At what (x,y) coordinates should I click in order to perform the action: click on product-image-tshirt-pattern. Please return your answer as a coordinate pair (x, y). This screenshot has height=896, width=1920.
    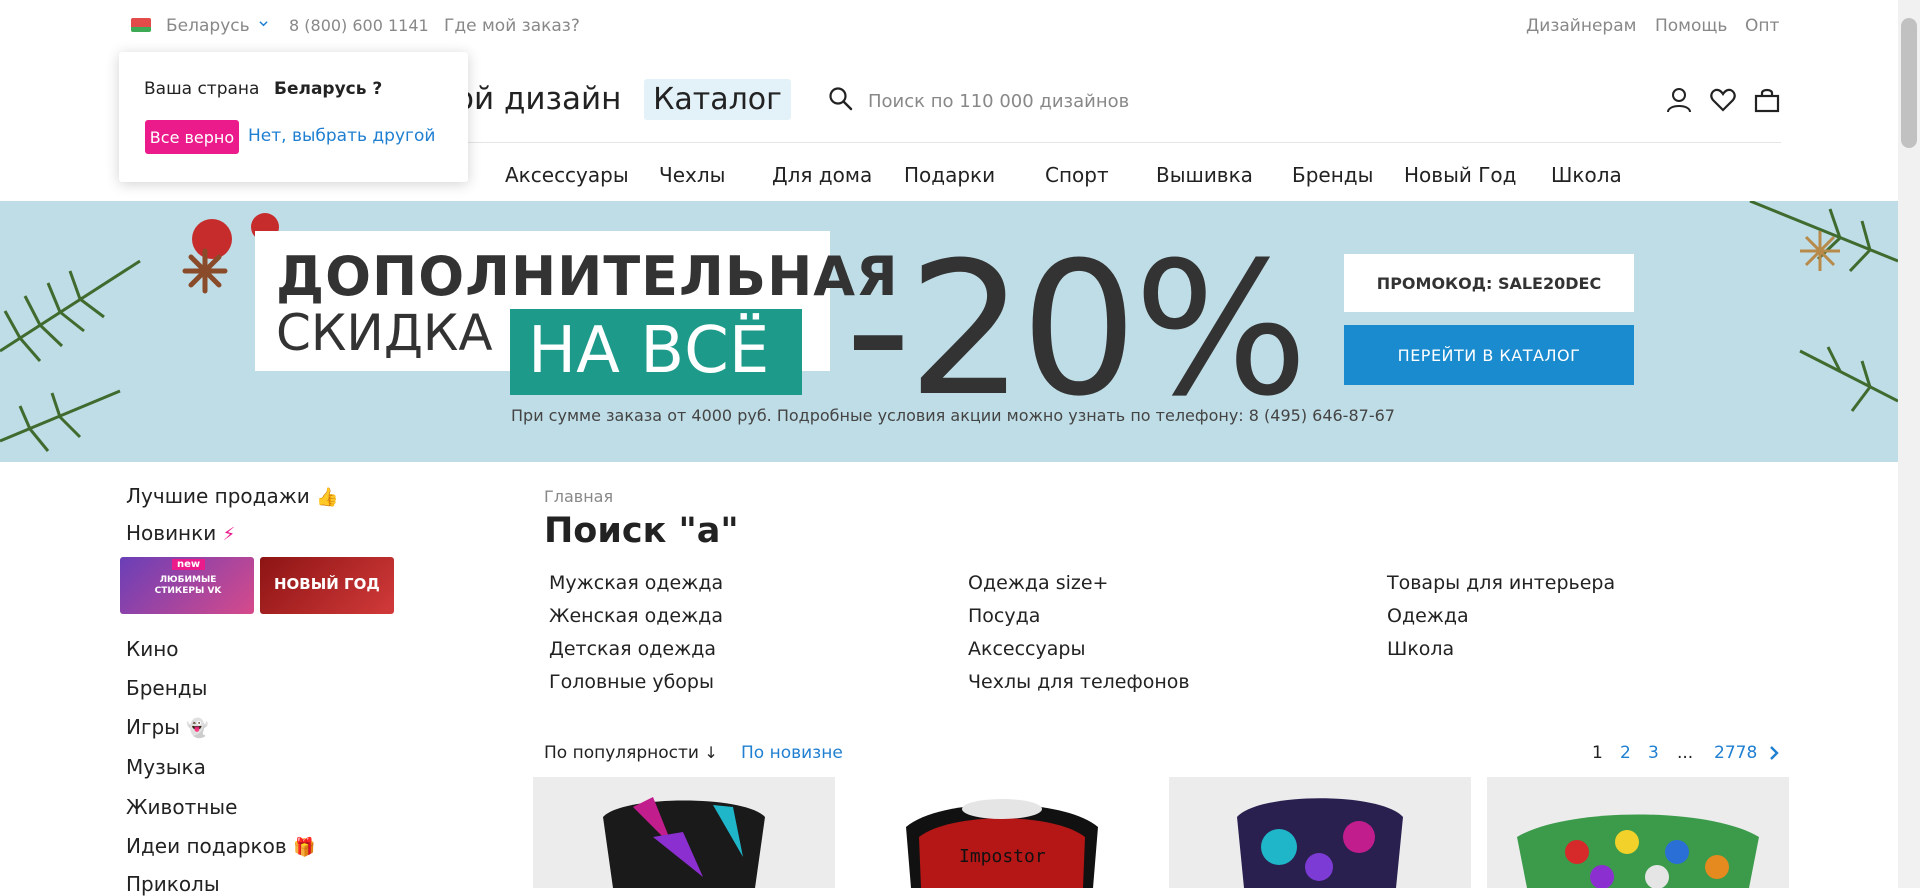
    Looking at the image, I should click on (1638, 851).